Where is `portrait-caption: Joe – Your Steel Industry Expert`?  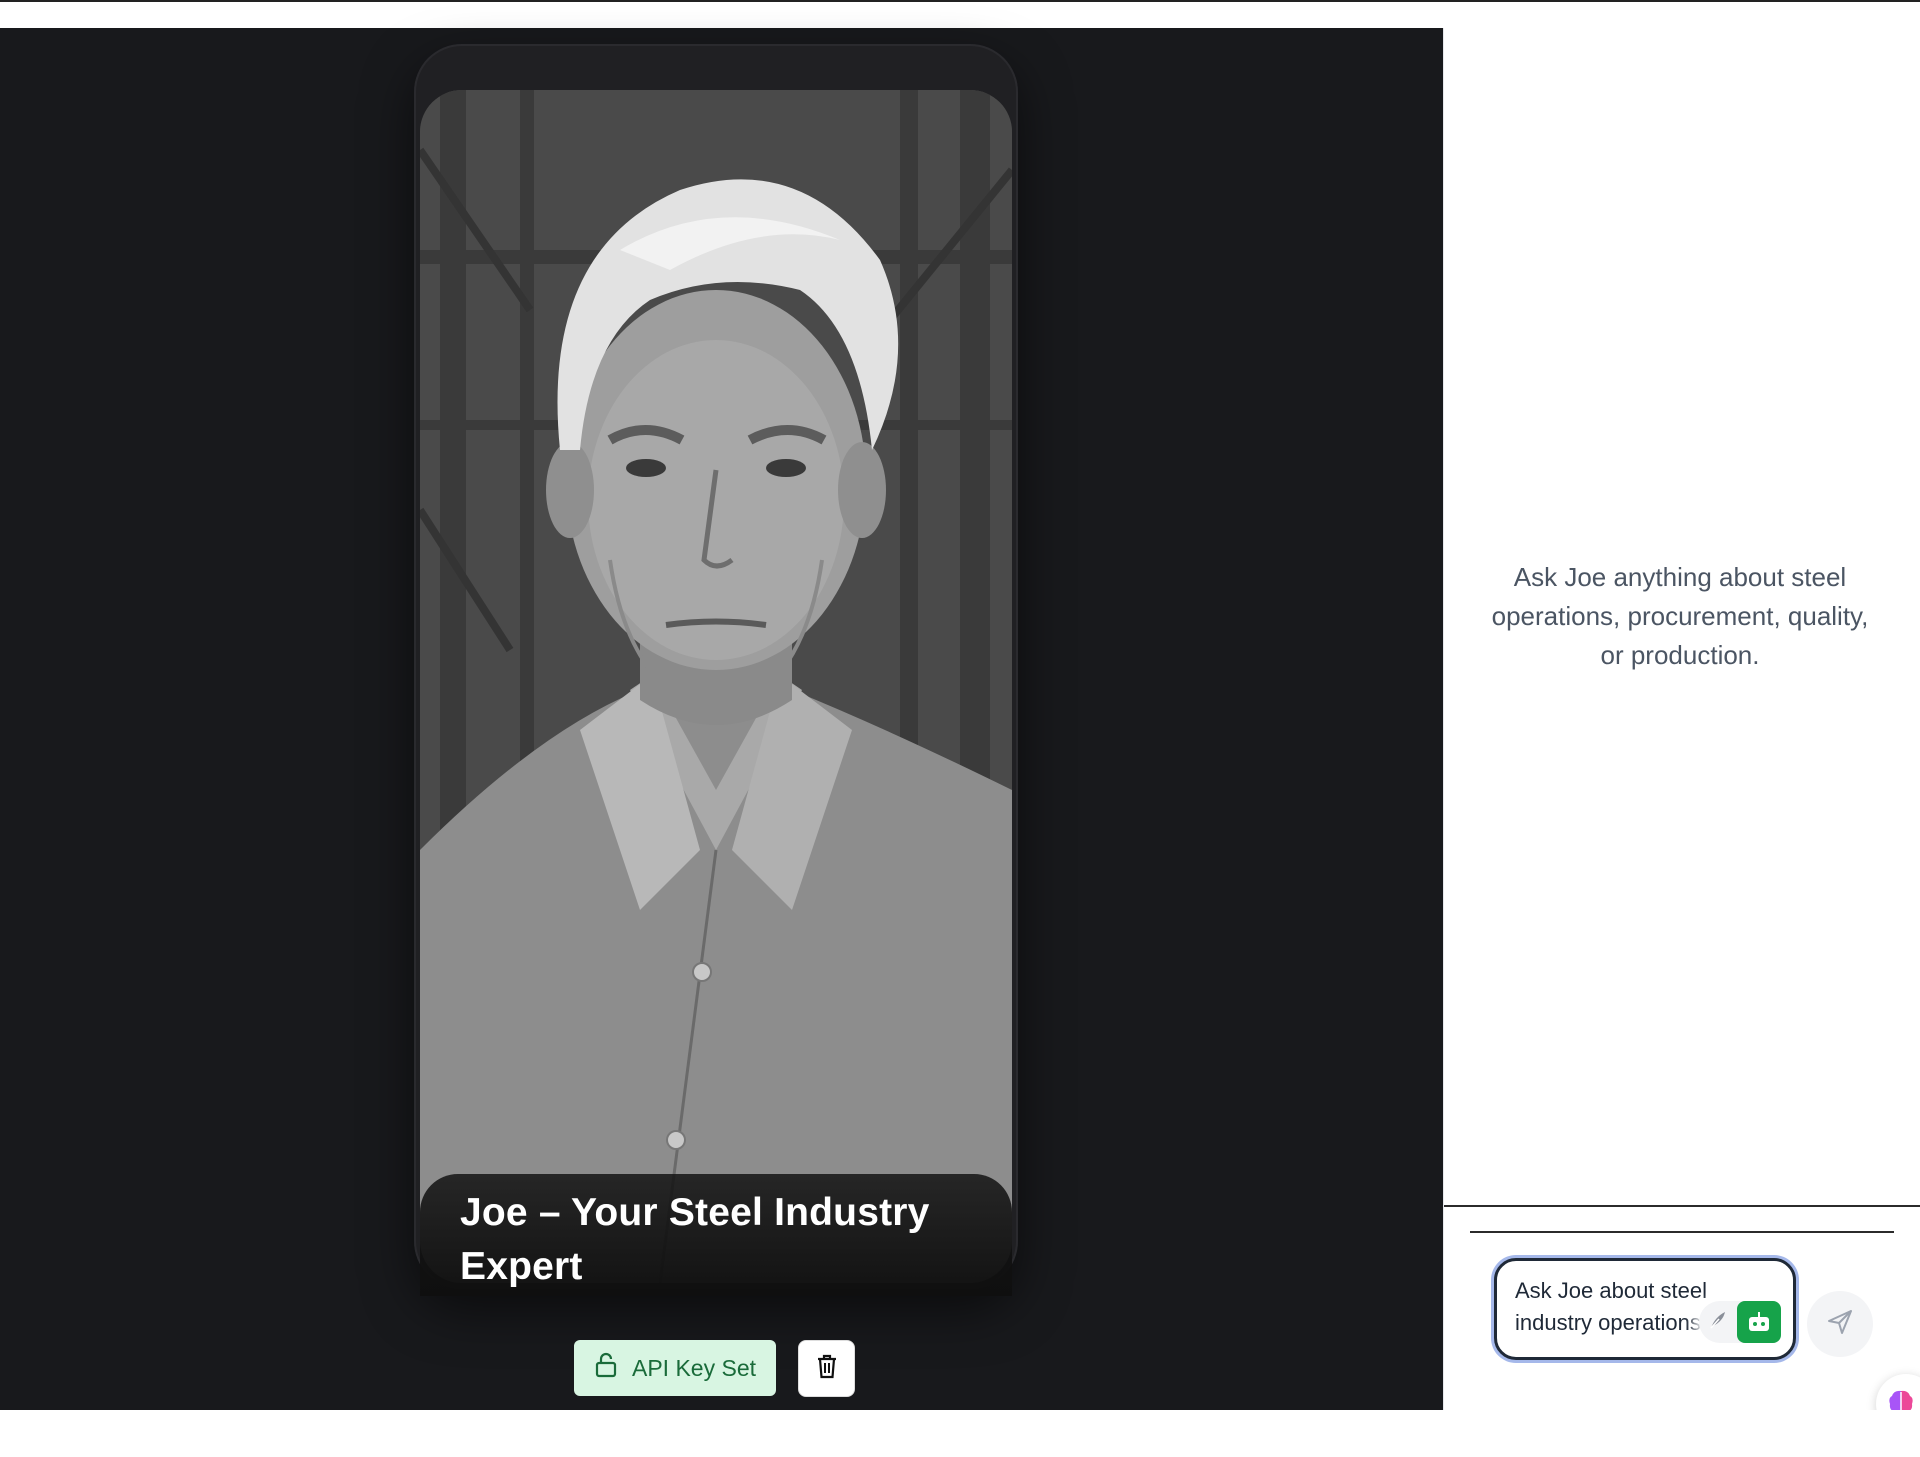
portrait-caption: Joe – Your Steel Industry Expert is located at coordinates (716, 1235).